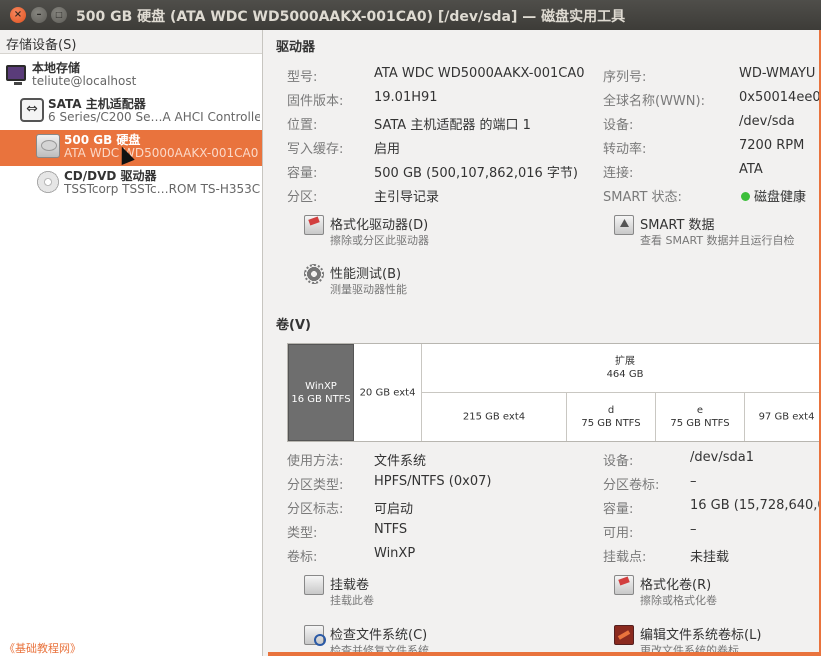 This screenshot has height=656, width=821. I want to click on sidebar-item-subtitle: 6 Series/C200 Se…A AHCI Controller, so click(154, 117).